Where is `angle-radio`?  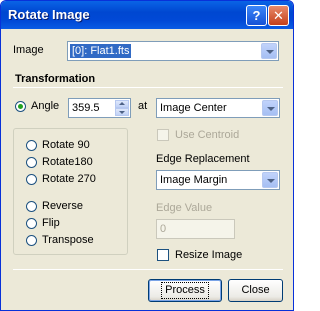
angle-radio is located at coordinates (20, 106).